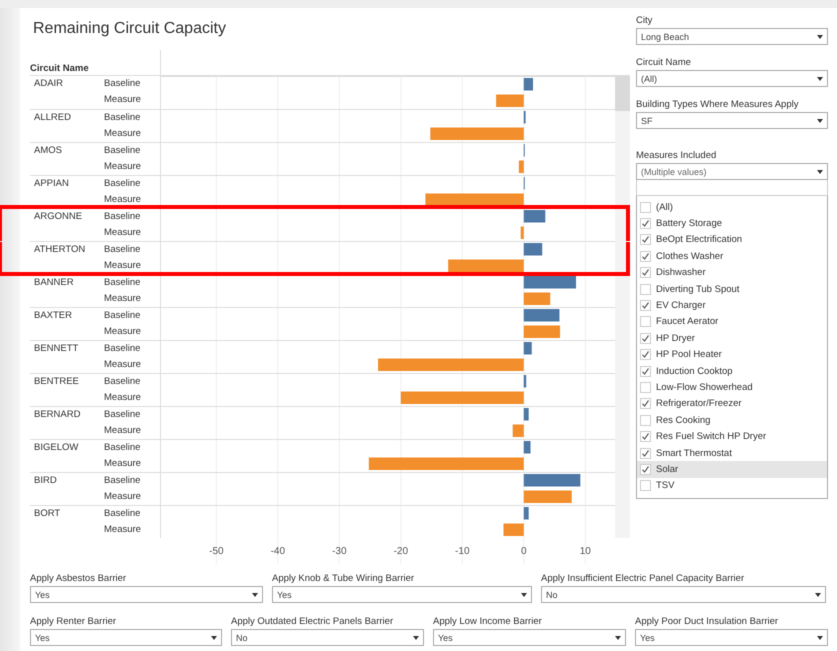 The width and height of the screenshot is (837, 651). I want to click on filter-dropdown: Long Beach, so click(732, 36).